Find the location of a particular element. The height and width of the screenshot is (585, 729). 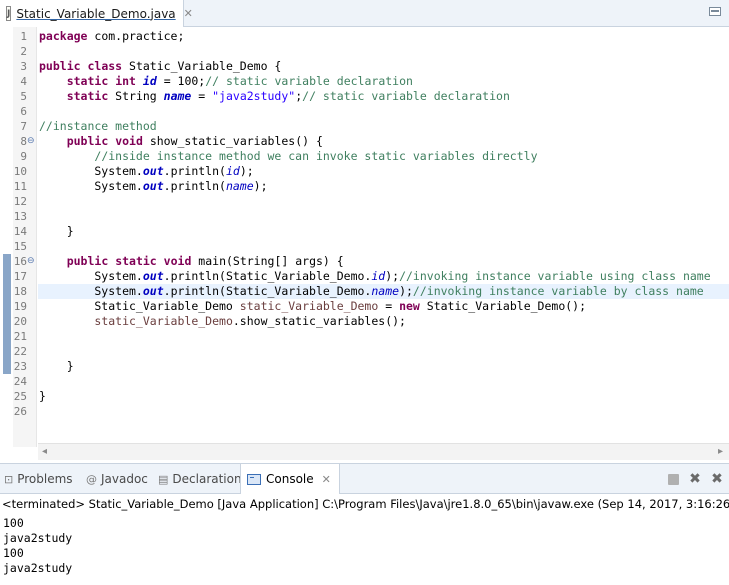

tab-problems: ⊡ Problems is located at coordinates (38, 479).